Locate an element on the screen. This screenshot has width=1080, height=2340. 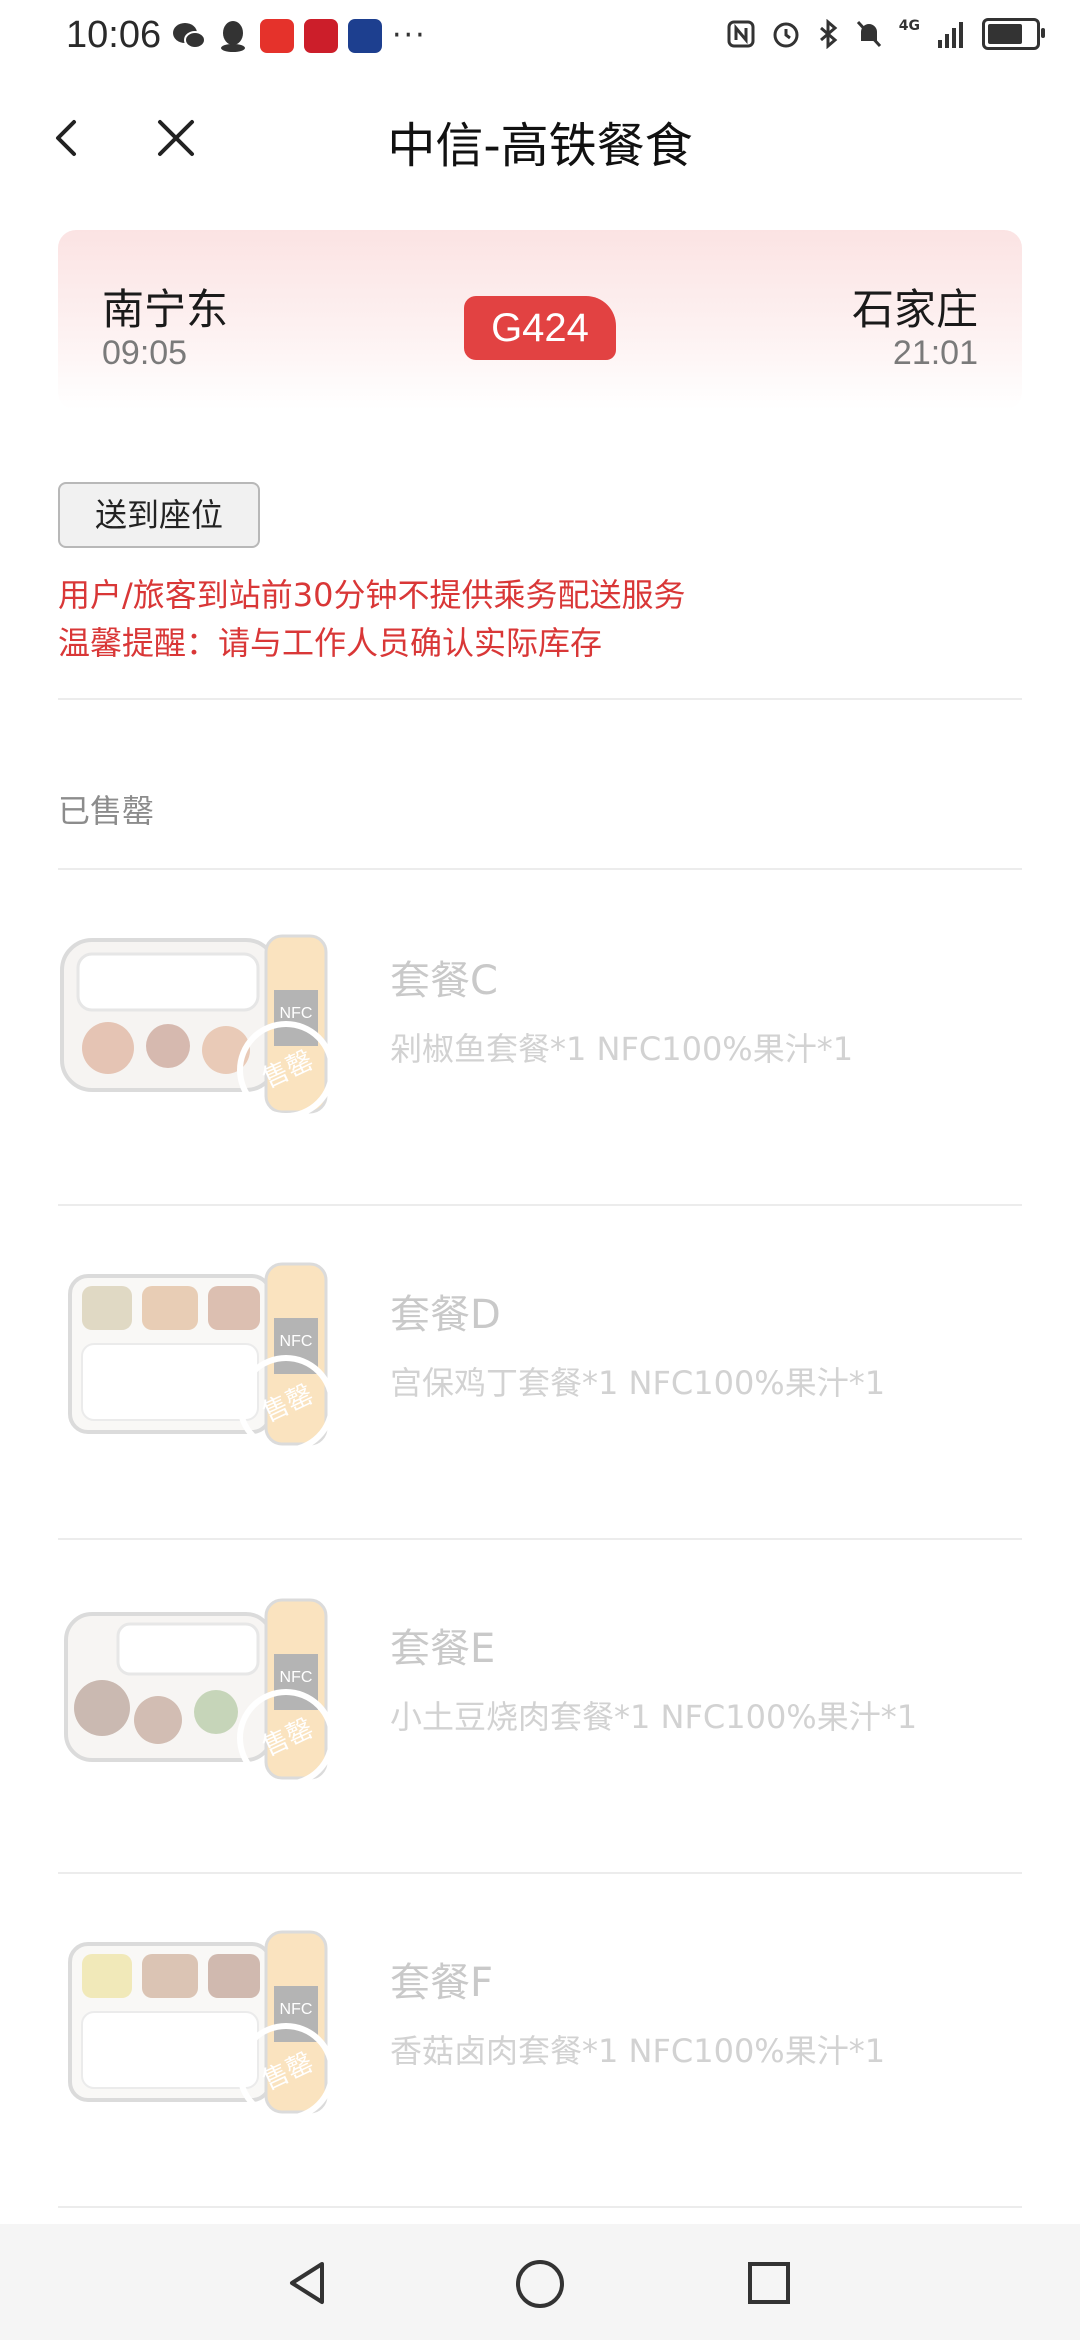
product-name: 套餐C is located at coordinates (444, 981).